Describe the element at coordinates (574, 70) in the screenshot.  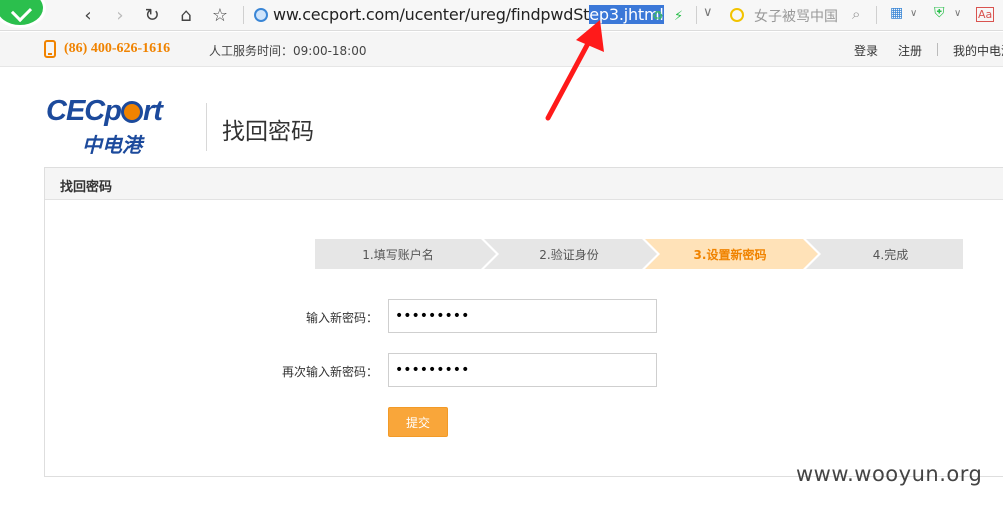
I see `annotation-arrow-icon` at that location.